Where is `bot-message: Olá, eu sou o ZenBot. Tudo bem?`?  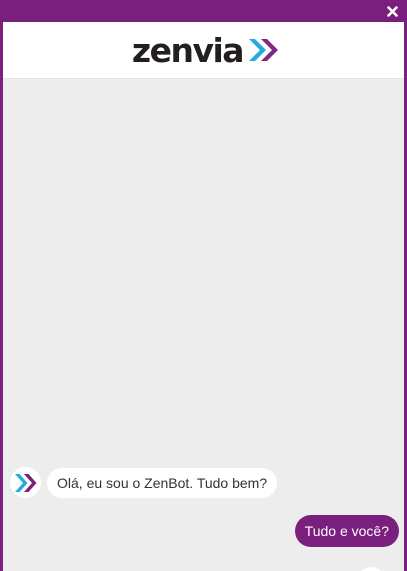 bot-message: Olá, eu sou o ZenBot. Tudo bem? is located at coordinates (144, 482).